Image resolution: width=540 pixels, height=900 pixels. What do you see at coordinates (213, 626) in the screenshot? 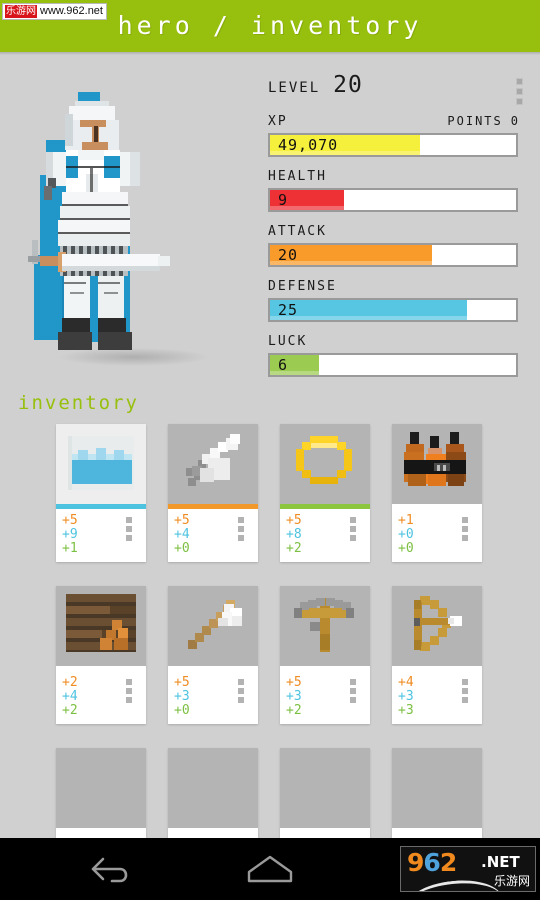
I see `axe-item-icon` at bounding box center [213, 626].